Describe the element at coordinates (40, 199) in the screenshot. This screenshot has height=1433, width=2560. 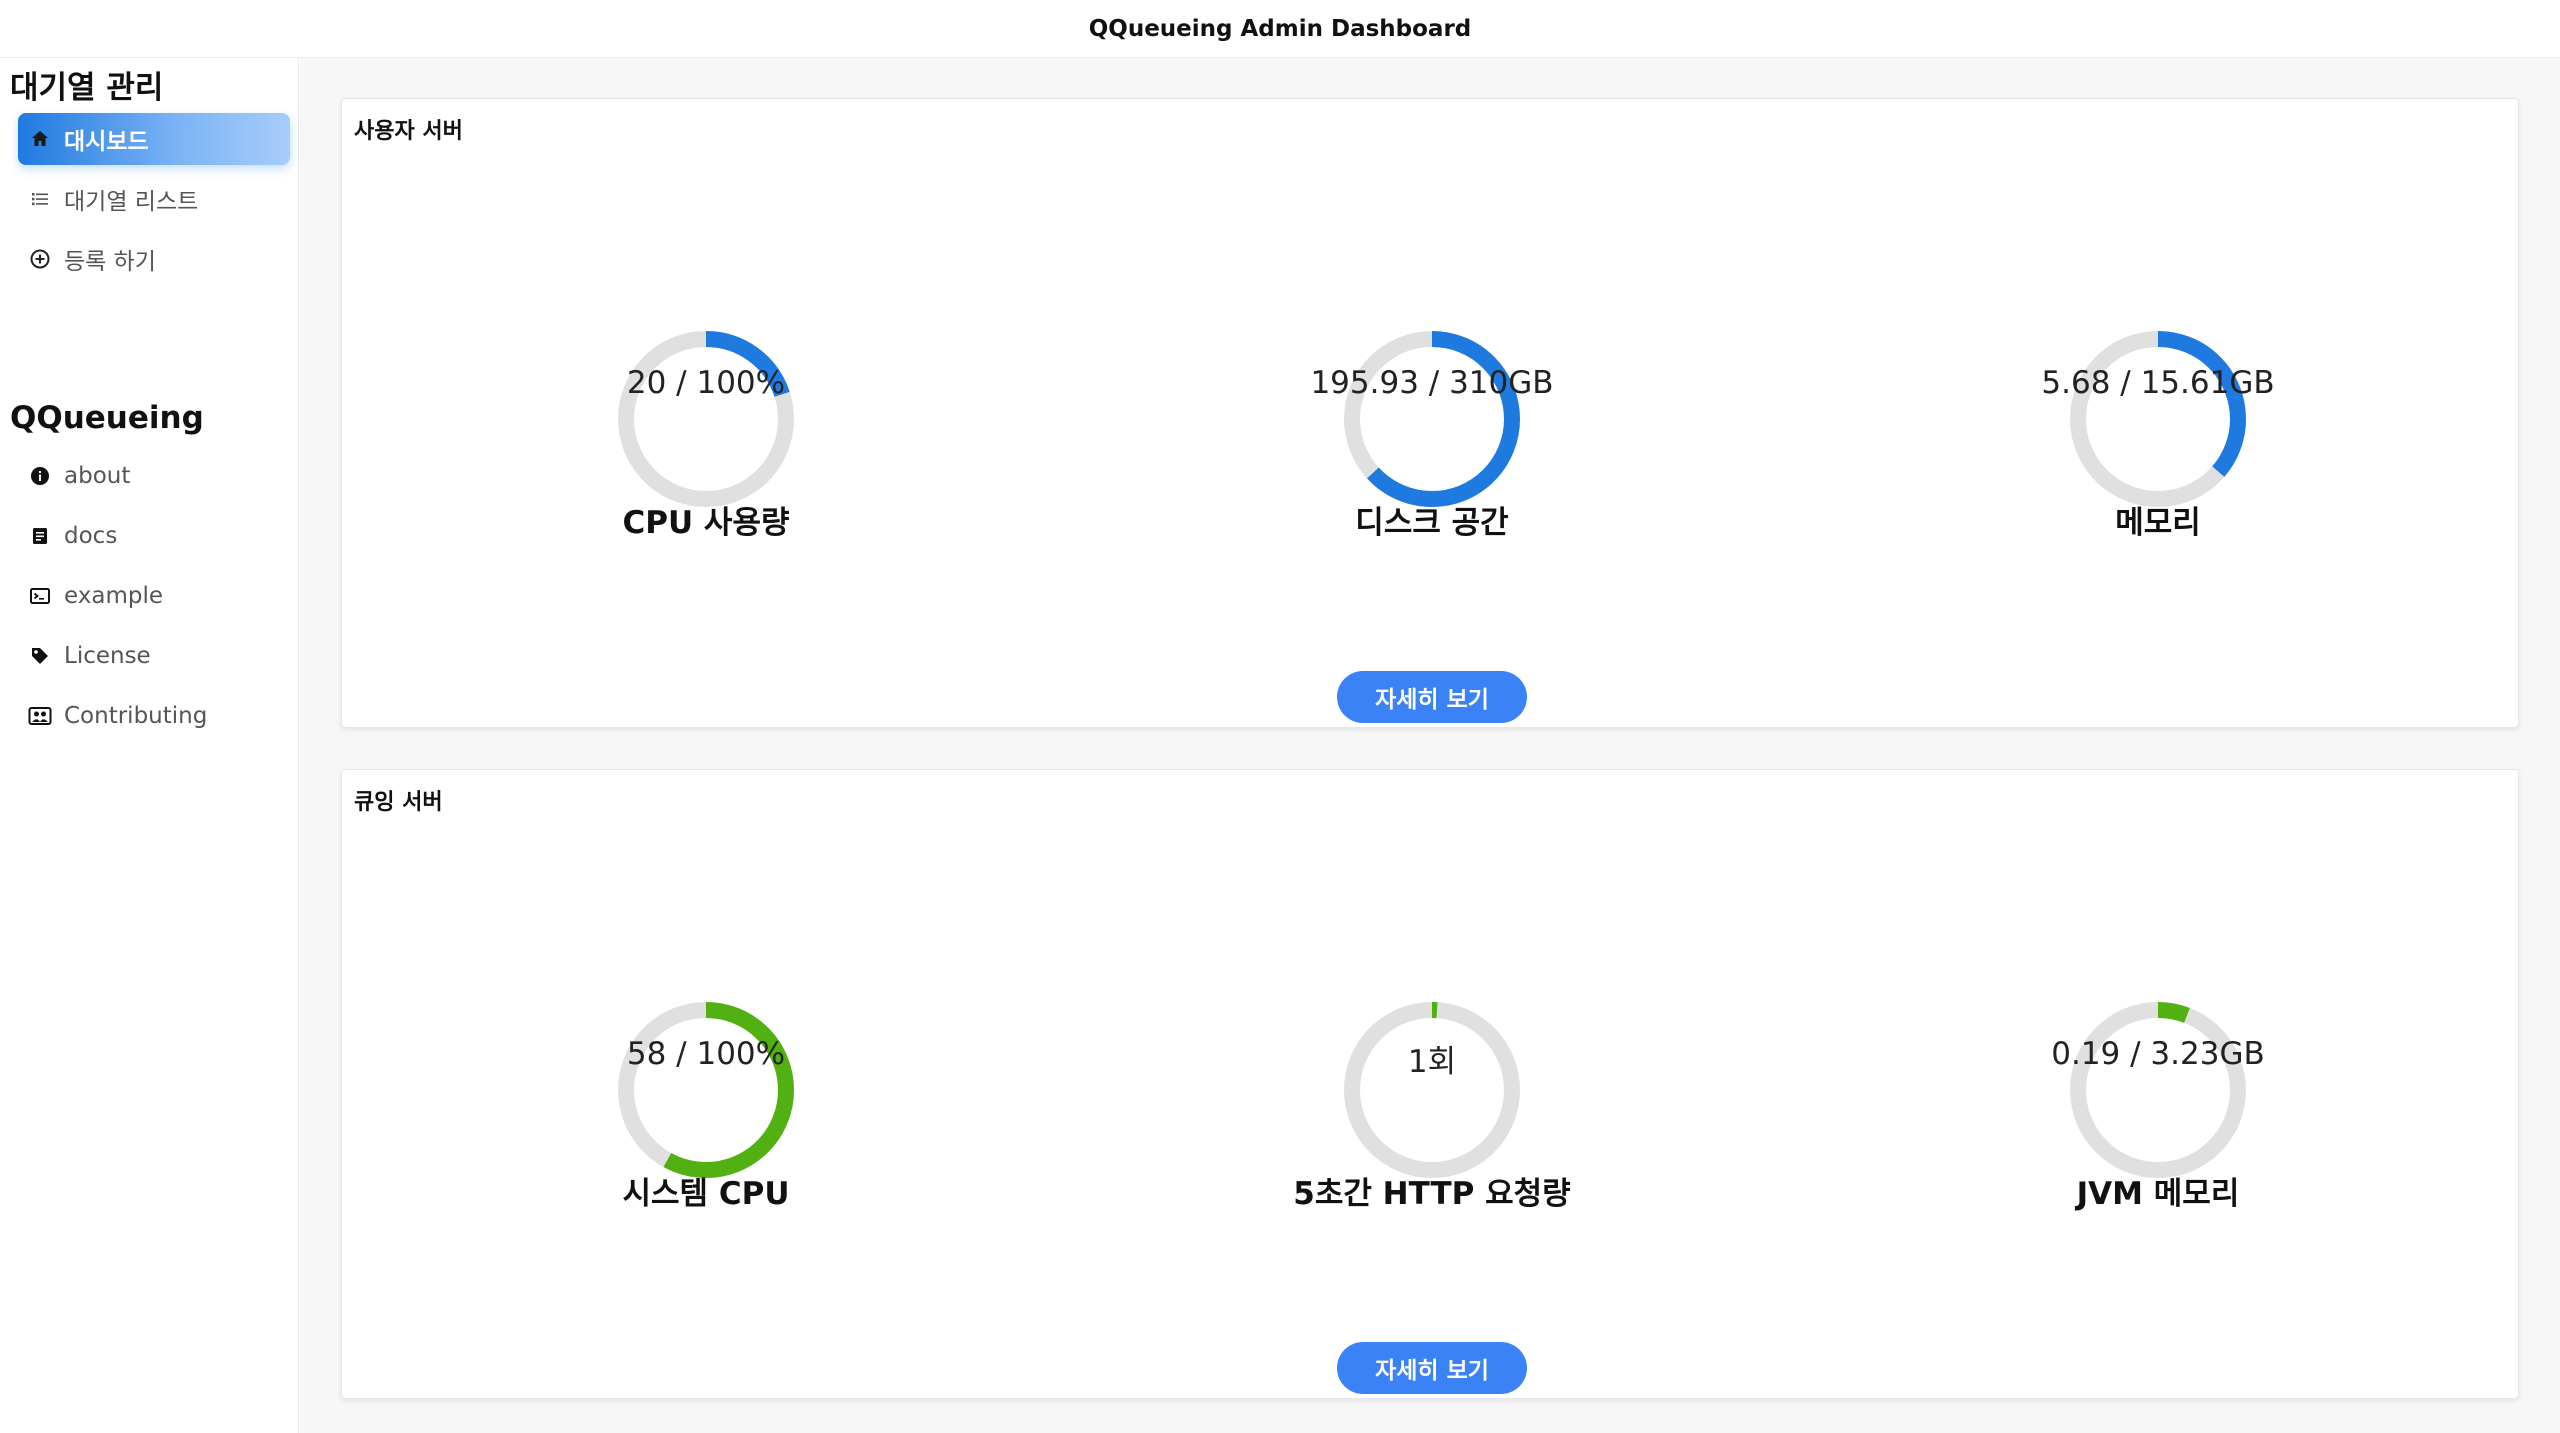
I see `list-icon` at that location.